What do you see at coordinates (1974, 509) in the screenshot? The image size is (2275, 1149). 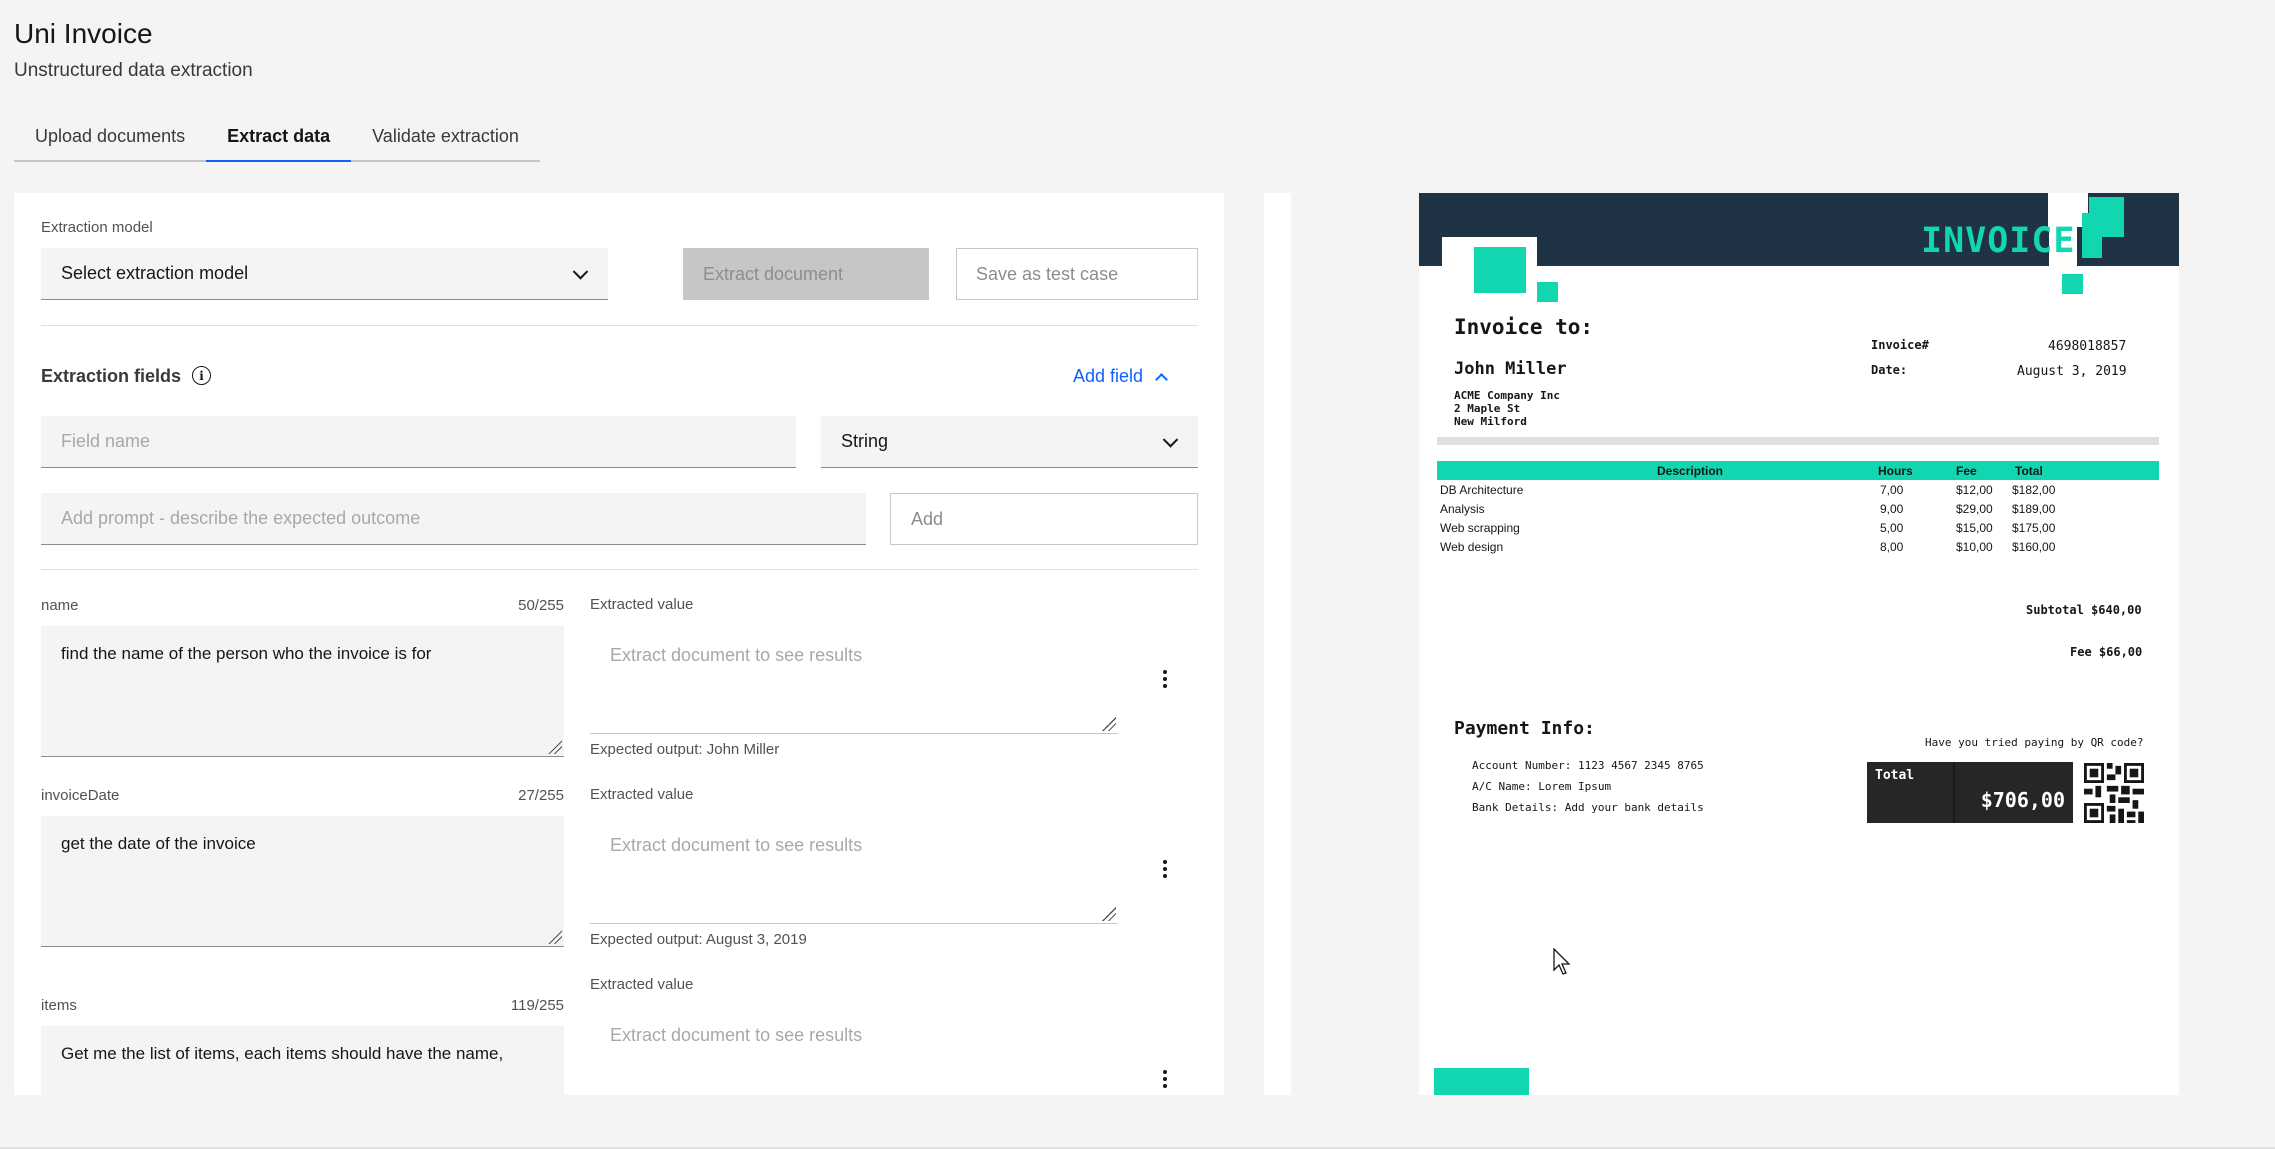 I see `cell-fee: $29,00` at bounding box center [1974, 509].